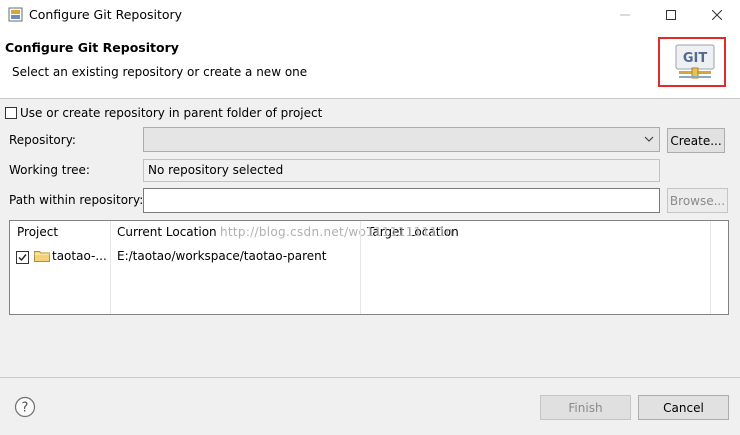  I want to click on git-repo-icon, so click(15, 14).